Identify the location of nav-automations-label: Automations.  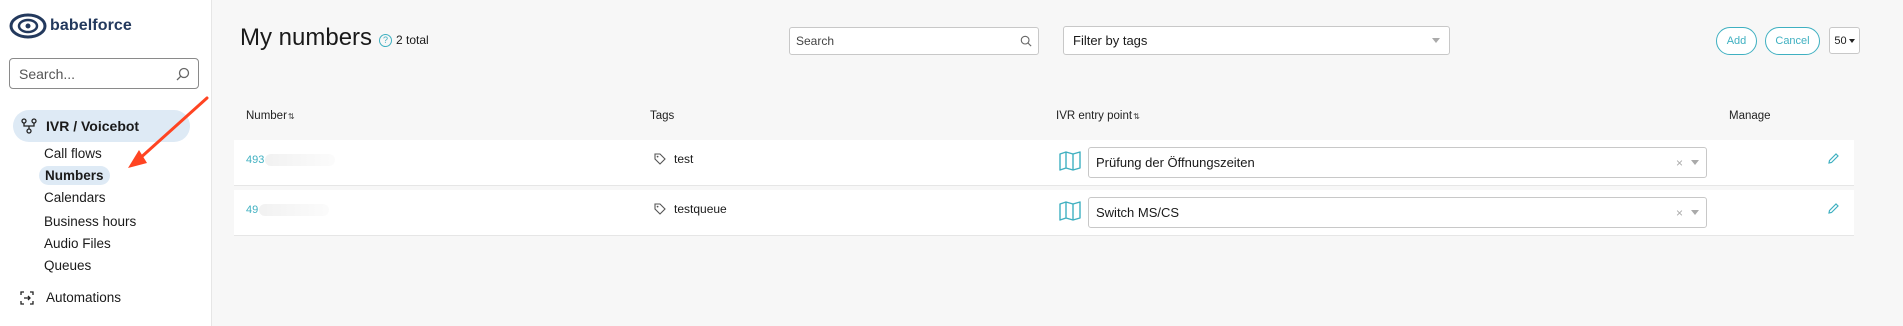
(84, 297).